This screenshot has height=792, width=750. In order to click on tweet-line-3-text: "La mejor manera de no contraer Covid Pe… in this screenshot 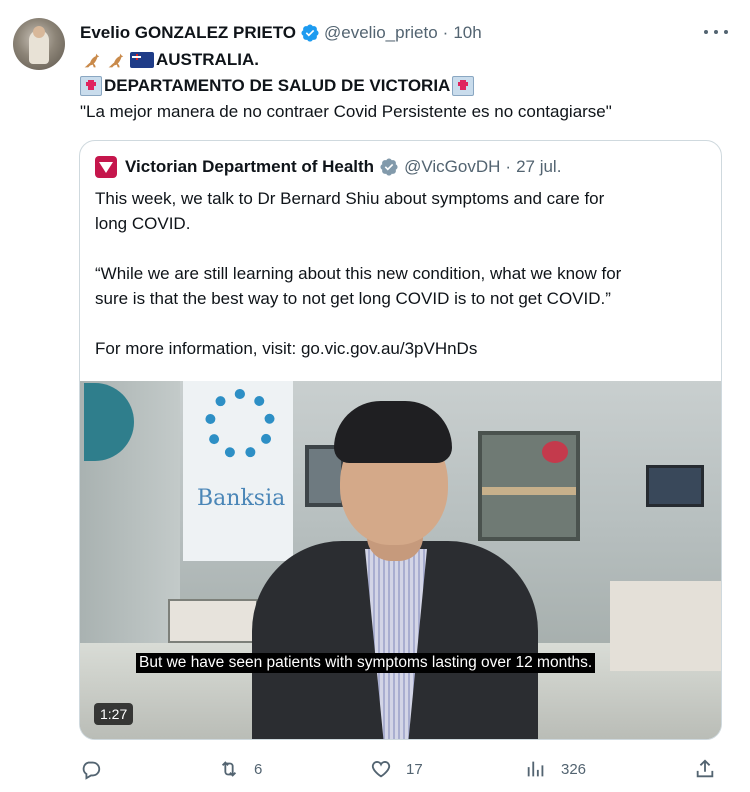, I will do `click(346, 111)`.